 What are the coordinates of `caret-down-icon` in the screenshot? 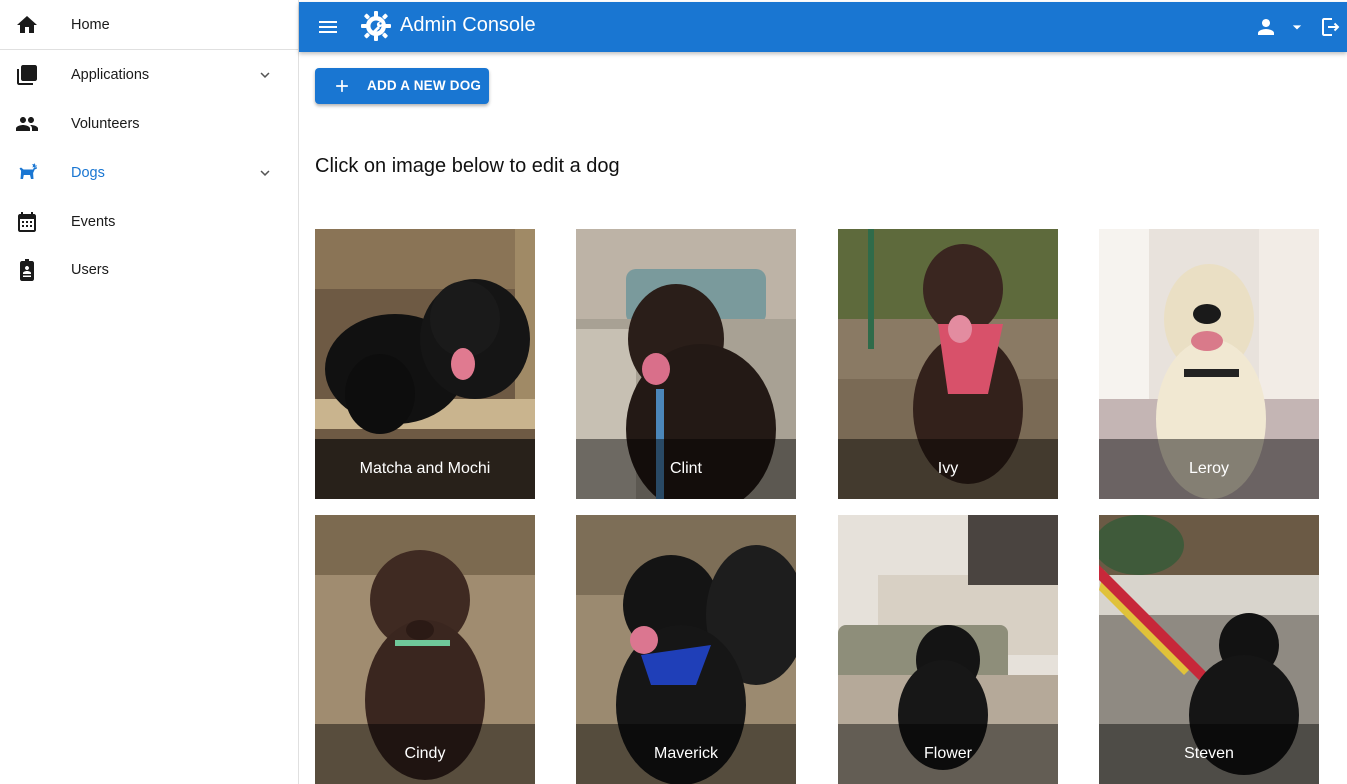 It's located at (1297, 27).